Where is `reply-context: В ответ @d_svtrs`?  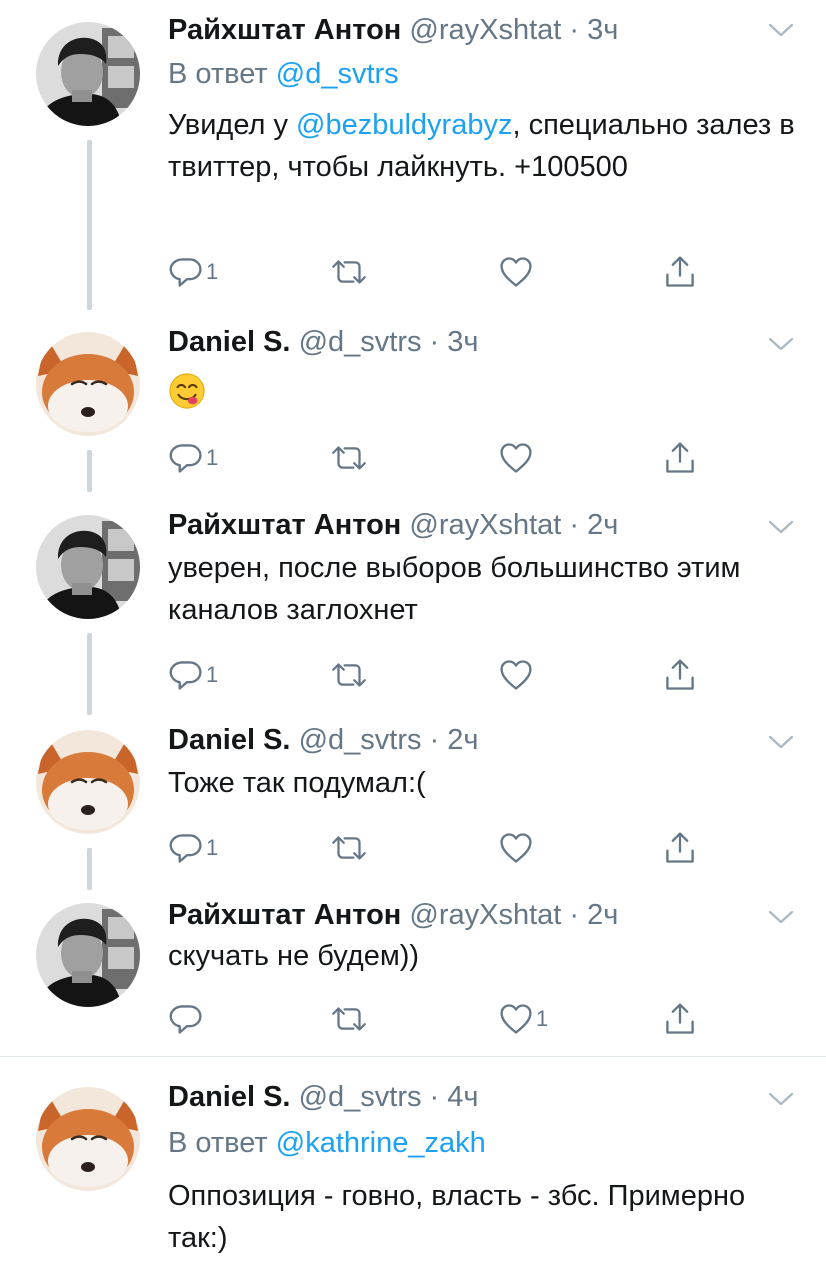
reply-context: В ответ @d_svtrs is located at coordinates (283, 74).